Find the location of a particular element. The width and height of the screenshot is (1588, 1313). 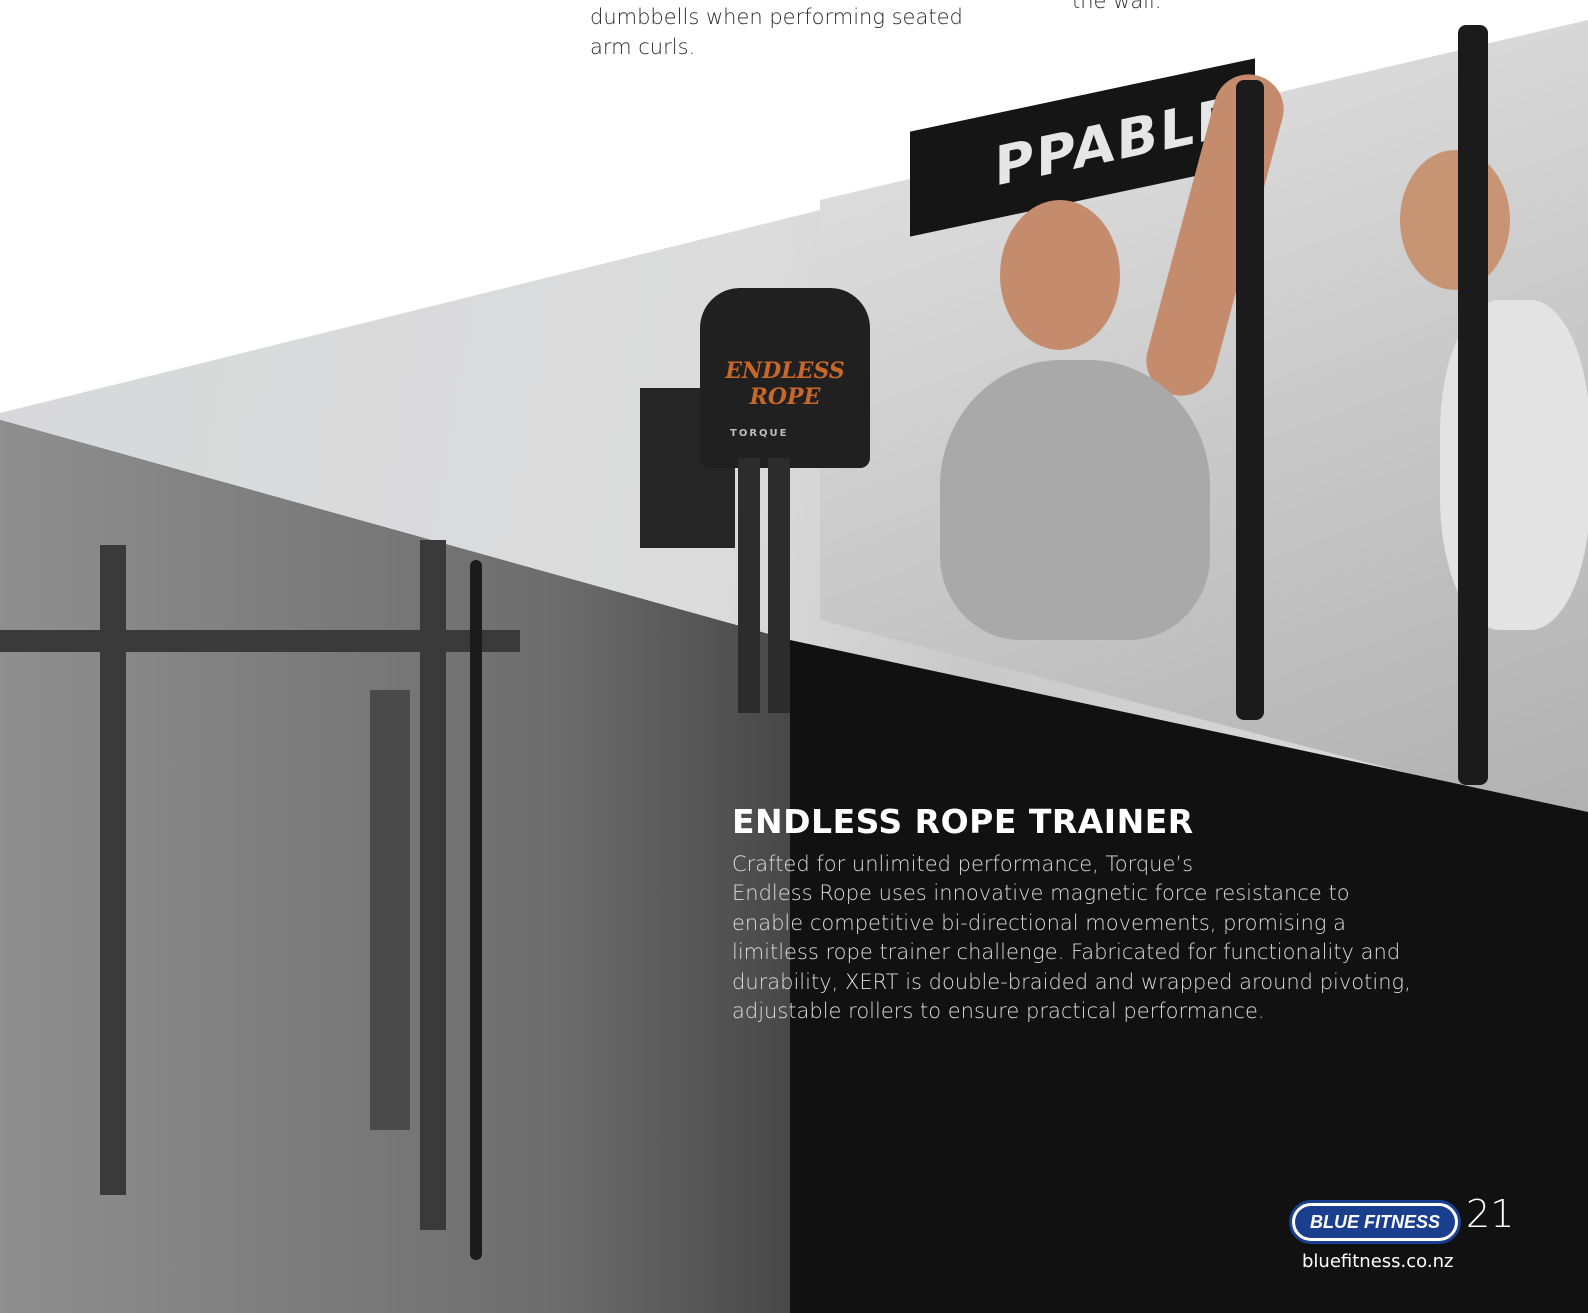

blue-fitness-logo: BLUE FITNESS is located at coordinates (1375, 1222).